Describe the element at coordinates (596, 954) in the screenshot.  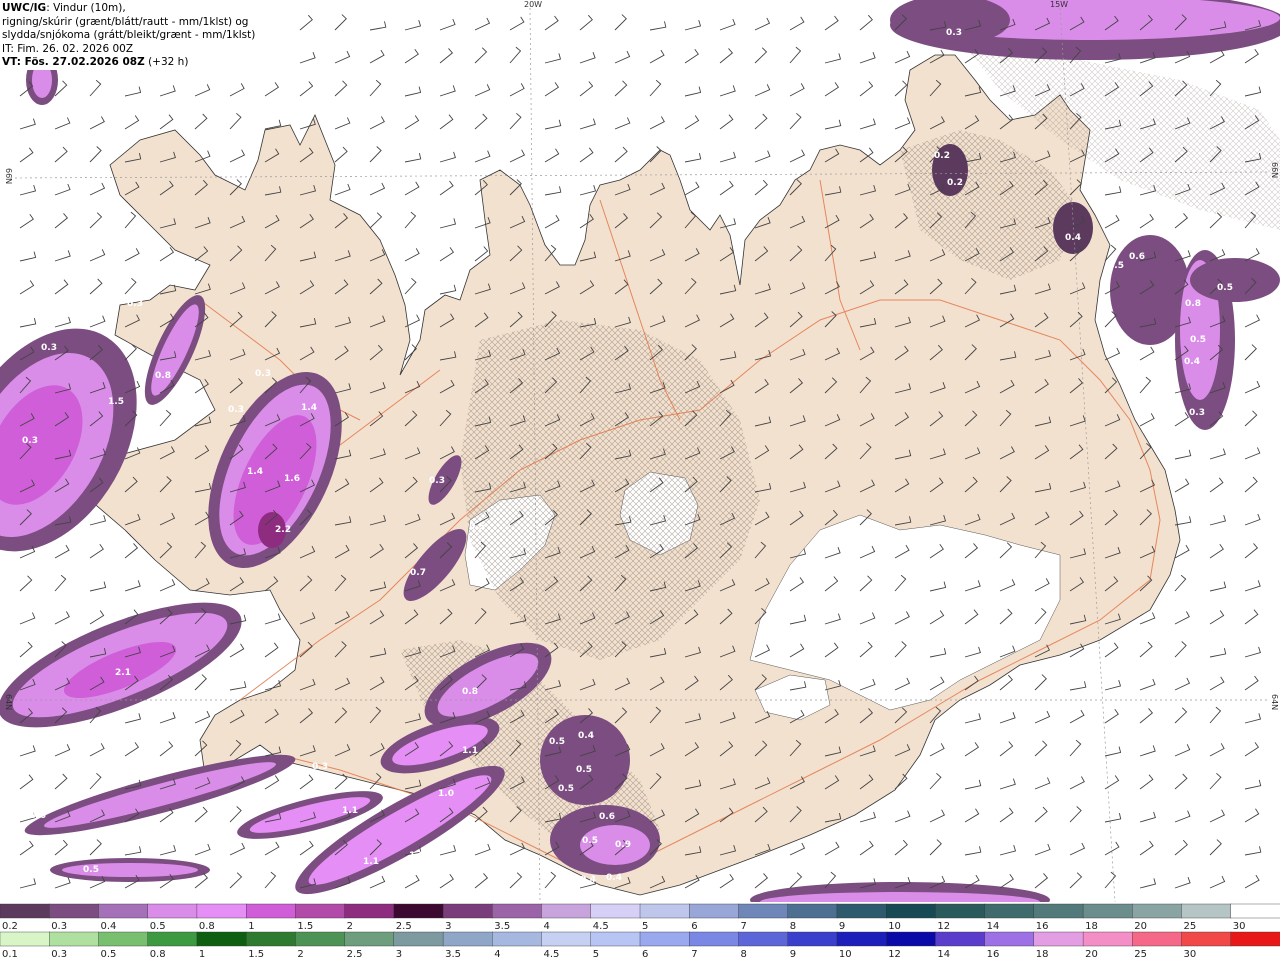
I see `rain-scale-tick: 5` at that location.